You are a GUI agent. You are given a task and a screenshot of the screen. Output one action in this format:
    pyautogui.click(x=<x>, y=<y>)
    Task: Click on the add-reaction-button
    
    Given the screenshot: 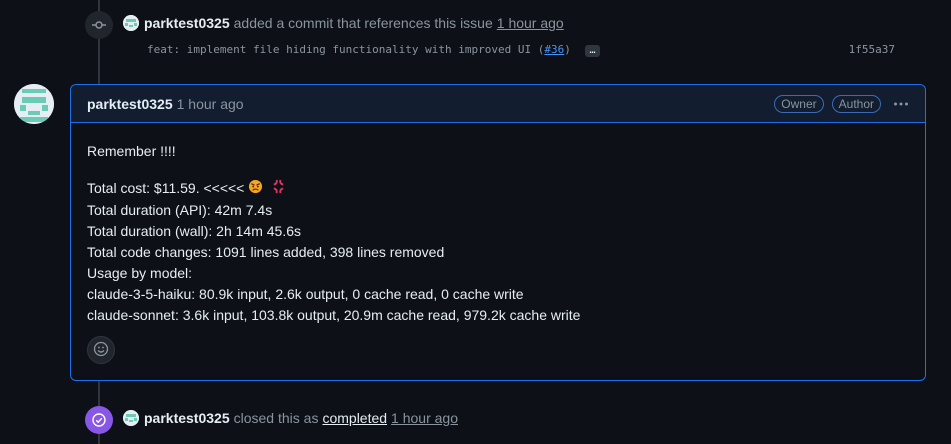 What is the action you would take?
    pyautogui.click(x=101, y=350)
    